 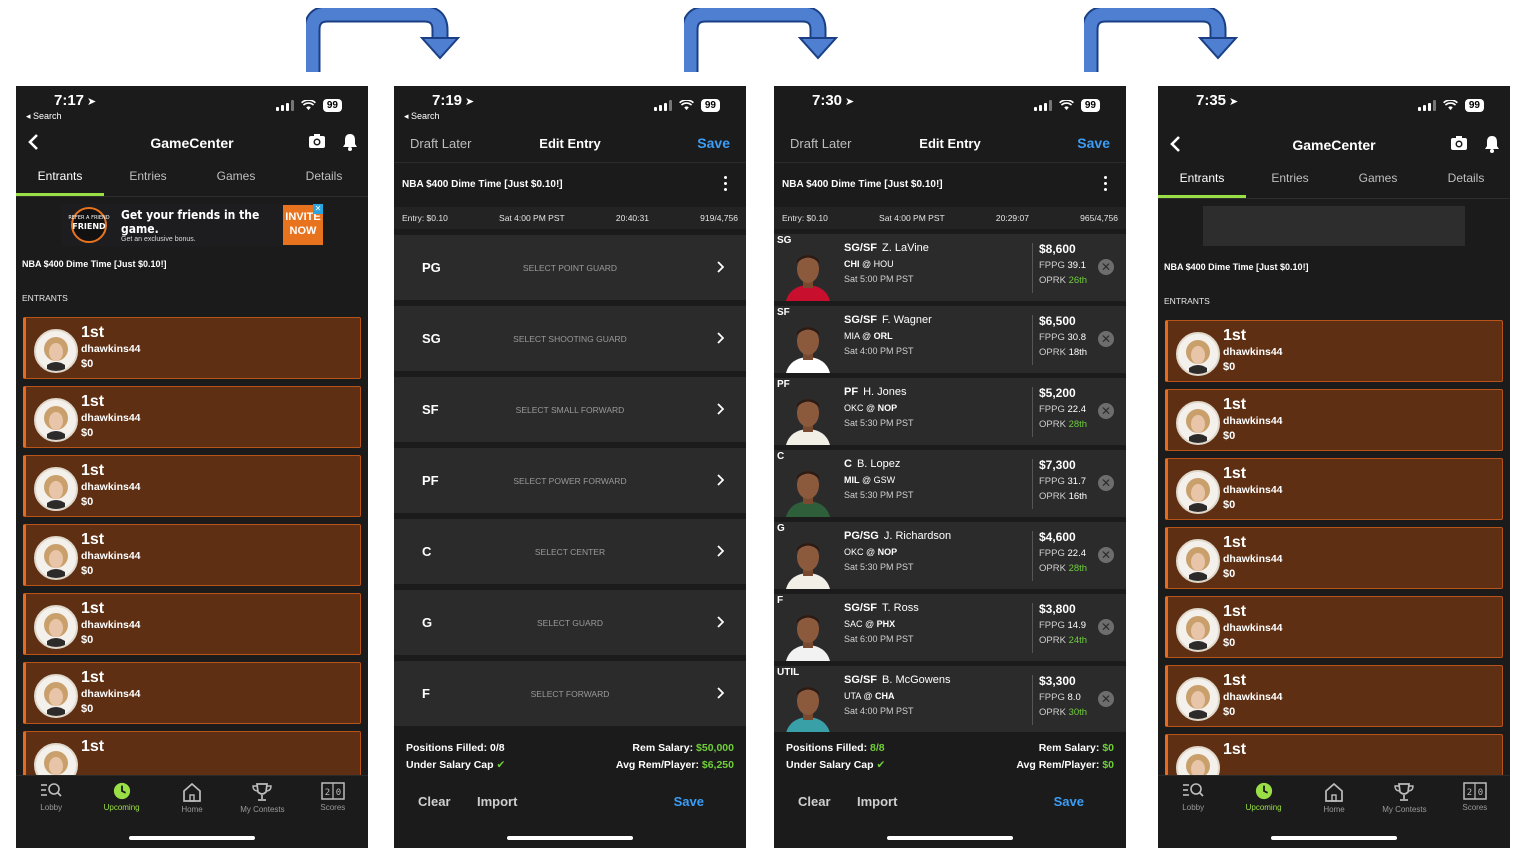 I want to click on close-icon: ✕, so click(x=318, y=209).